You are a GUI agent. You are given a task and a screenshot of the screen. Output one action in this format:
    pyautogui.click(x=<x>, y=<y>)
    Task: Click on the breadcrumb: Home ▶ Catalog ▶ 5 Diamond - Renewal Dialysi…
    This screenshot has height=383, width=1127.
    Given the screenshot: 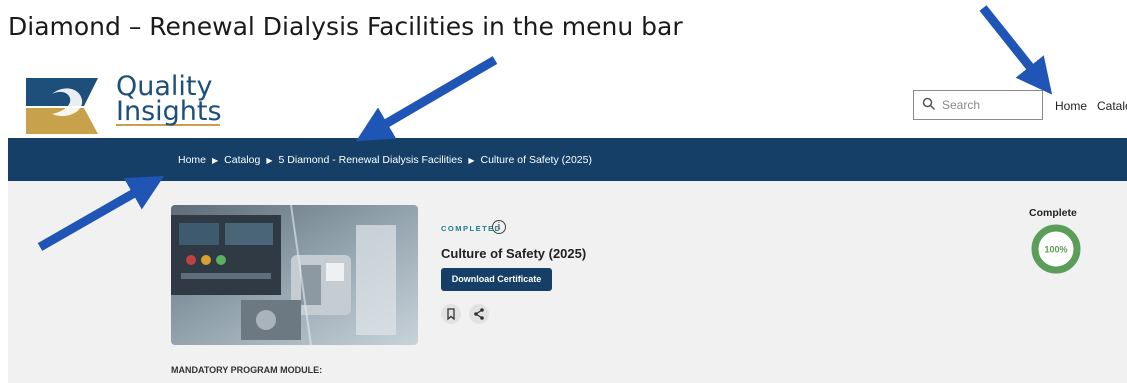 What is the action you would take?
    pyautogui.click(x=385, y=160)
    